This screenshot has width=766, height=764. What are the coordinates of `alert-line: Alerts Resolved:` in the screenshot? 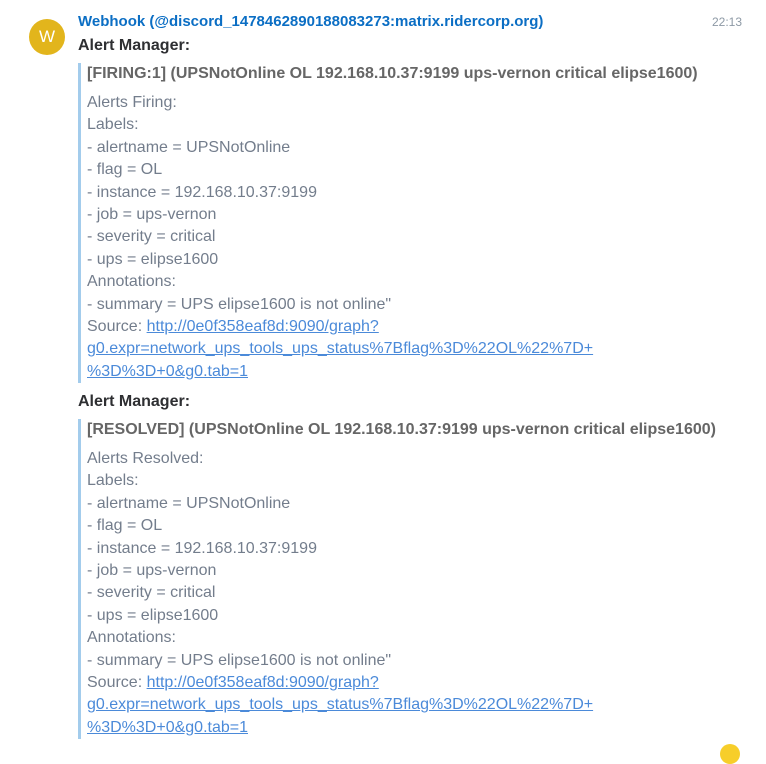 It's located at (145, 458).